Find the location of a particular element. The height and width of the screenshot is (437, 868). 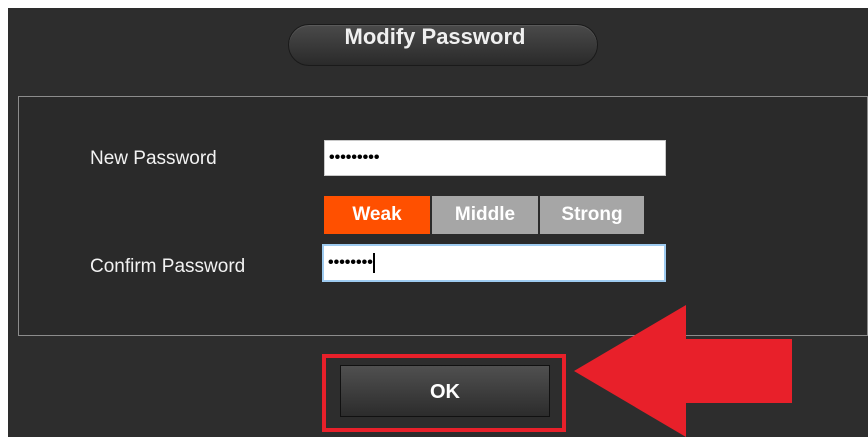

dialog-title: Modify Password is located at coordinates (435, 36).